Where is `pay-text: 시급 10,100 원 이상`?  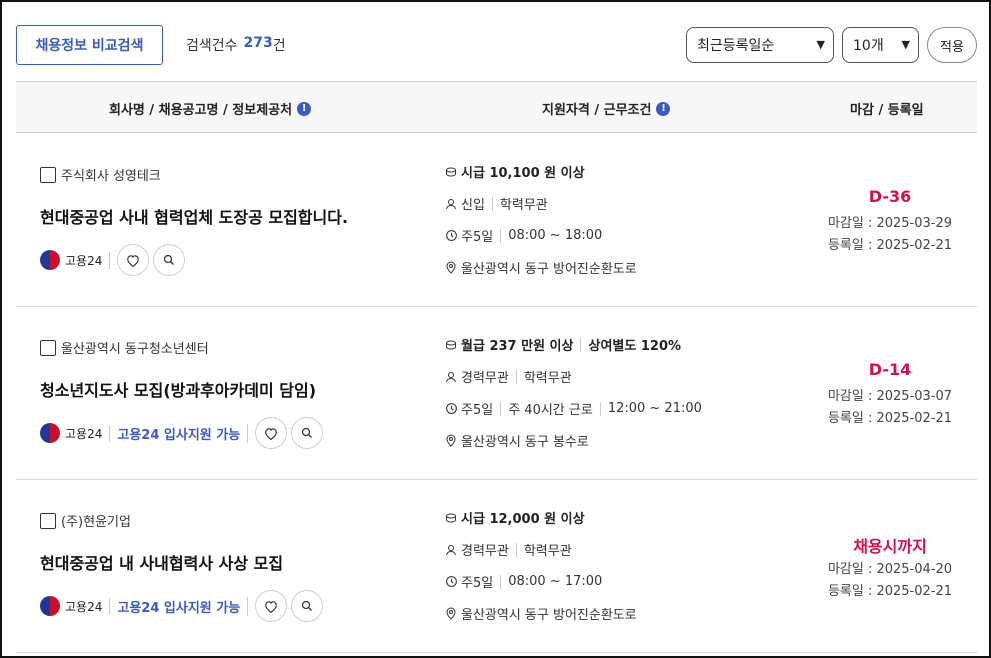 pay-text: 시급 10,100 원 이상 is located at coordinates (523, 173).